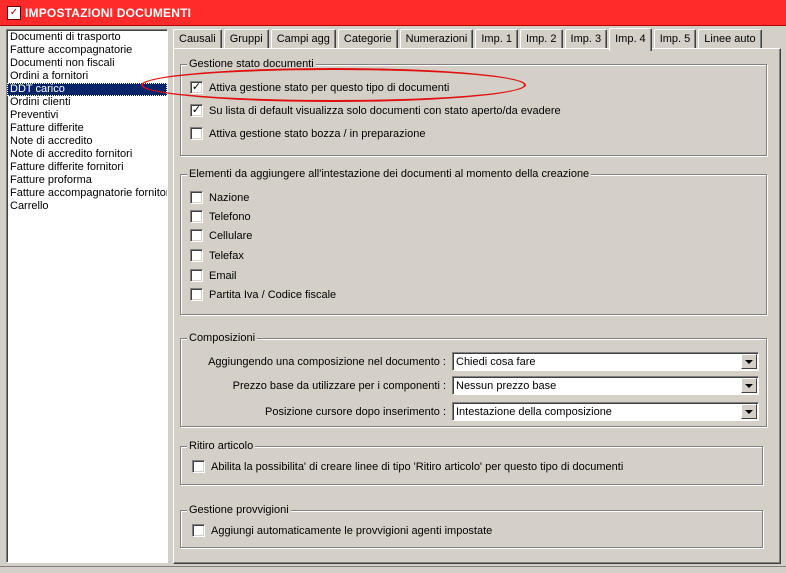 This screenshot has height=573, width=786. Describe the element at coordinates (108, 12) in the screenshot. I see `window-title: IMPOSTAZIONI DOCUMENTI` at that location.